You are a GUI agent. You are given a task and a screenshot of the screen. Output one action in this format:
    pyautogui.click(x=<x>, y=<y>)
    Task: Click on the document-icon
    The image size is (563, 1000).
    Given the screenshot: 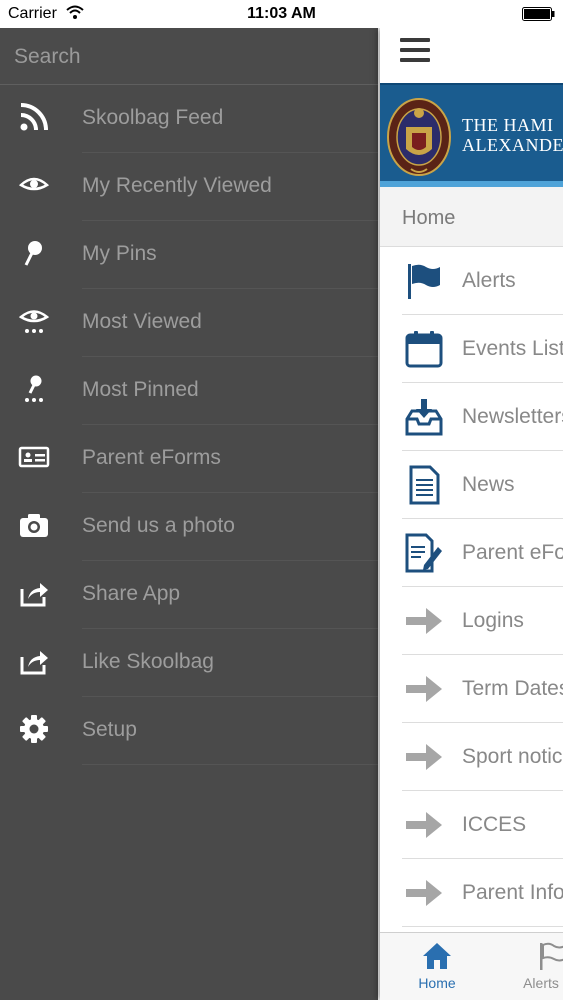 What is the action you would take?
    pyautogui.click(x=424, y=485)
    